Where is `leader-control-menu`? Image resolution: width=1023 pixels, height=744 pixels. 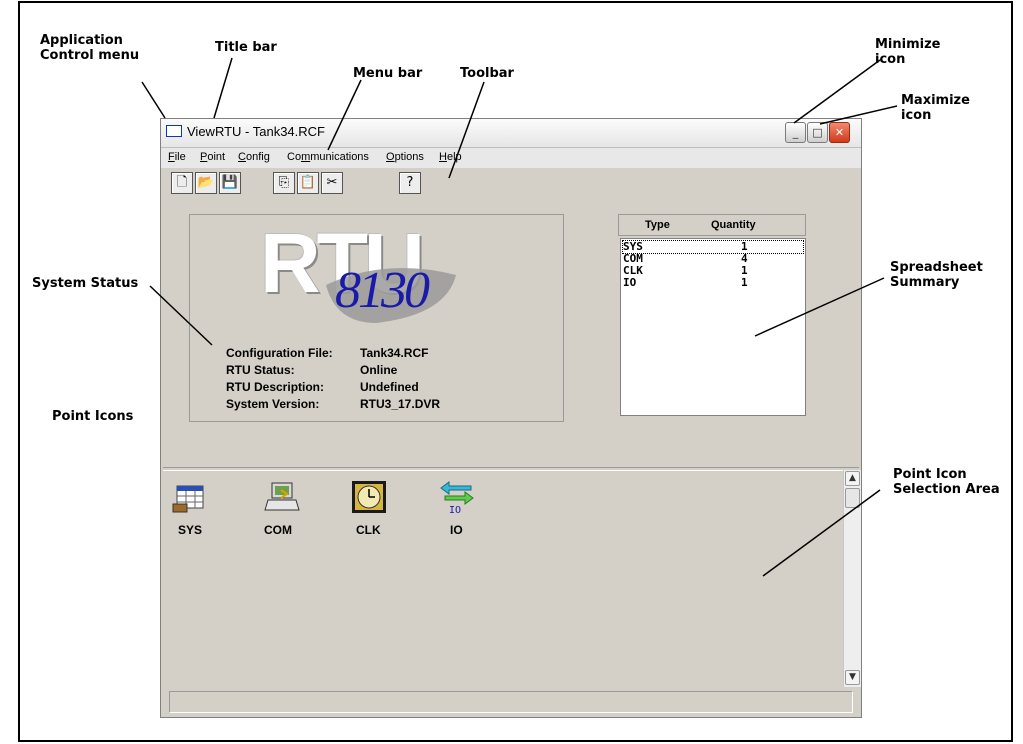 leader-control-menu is located at coordinates (153, 100).